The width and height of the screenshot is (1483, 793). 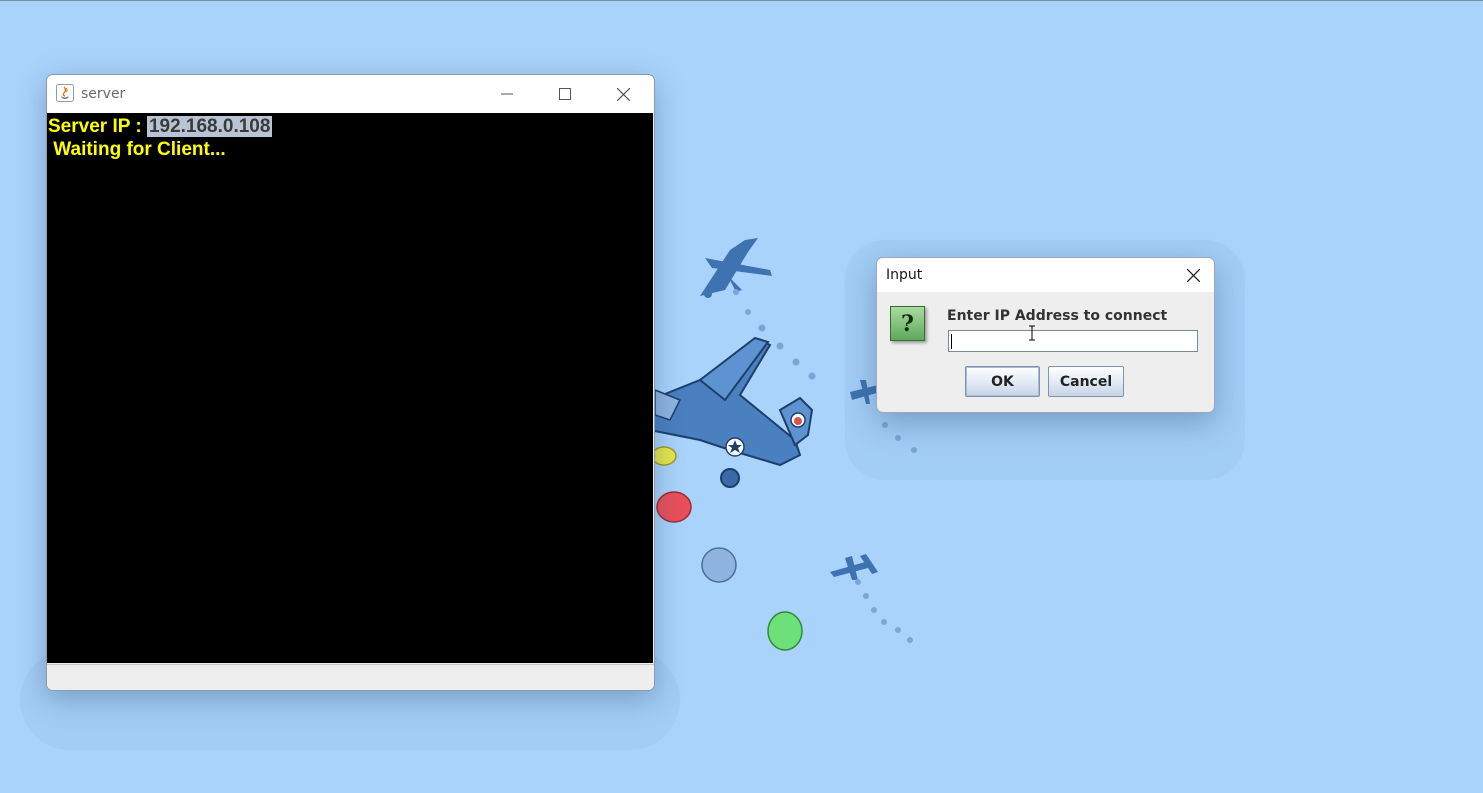 What do you see at coordinates (97, 126) in the screenshot?
I see `server-ip-prefix: Server IP :` at bounding box center [97, 126].